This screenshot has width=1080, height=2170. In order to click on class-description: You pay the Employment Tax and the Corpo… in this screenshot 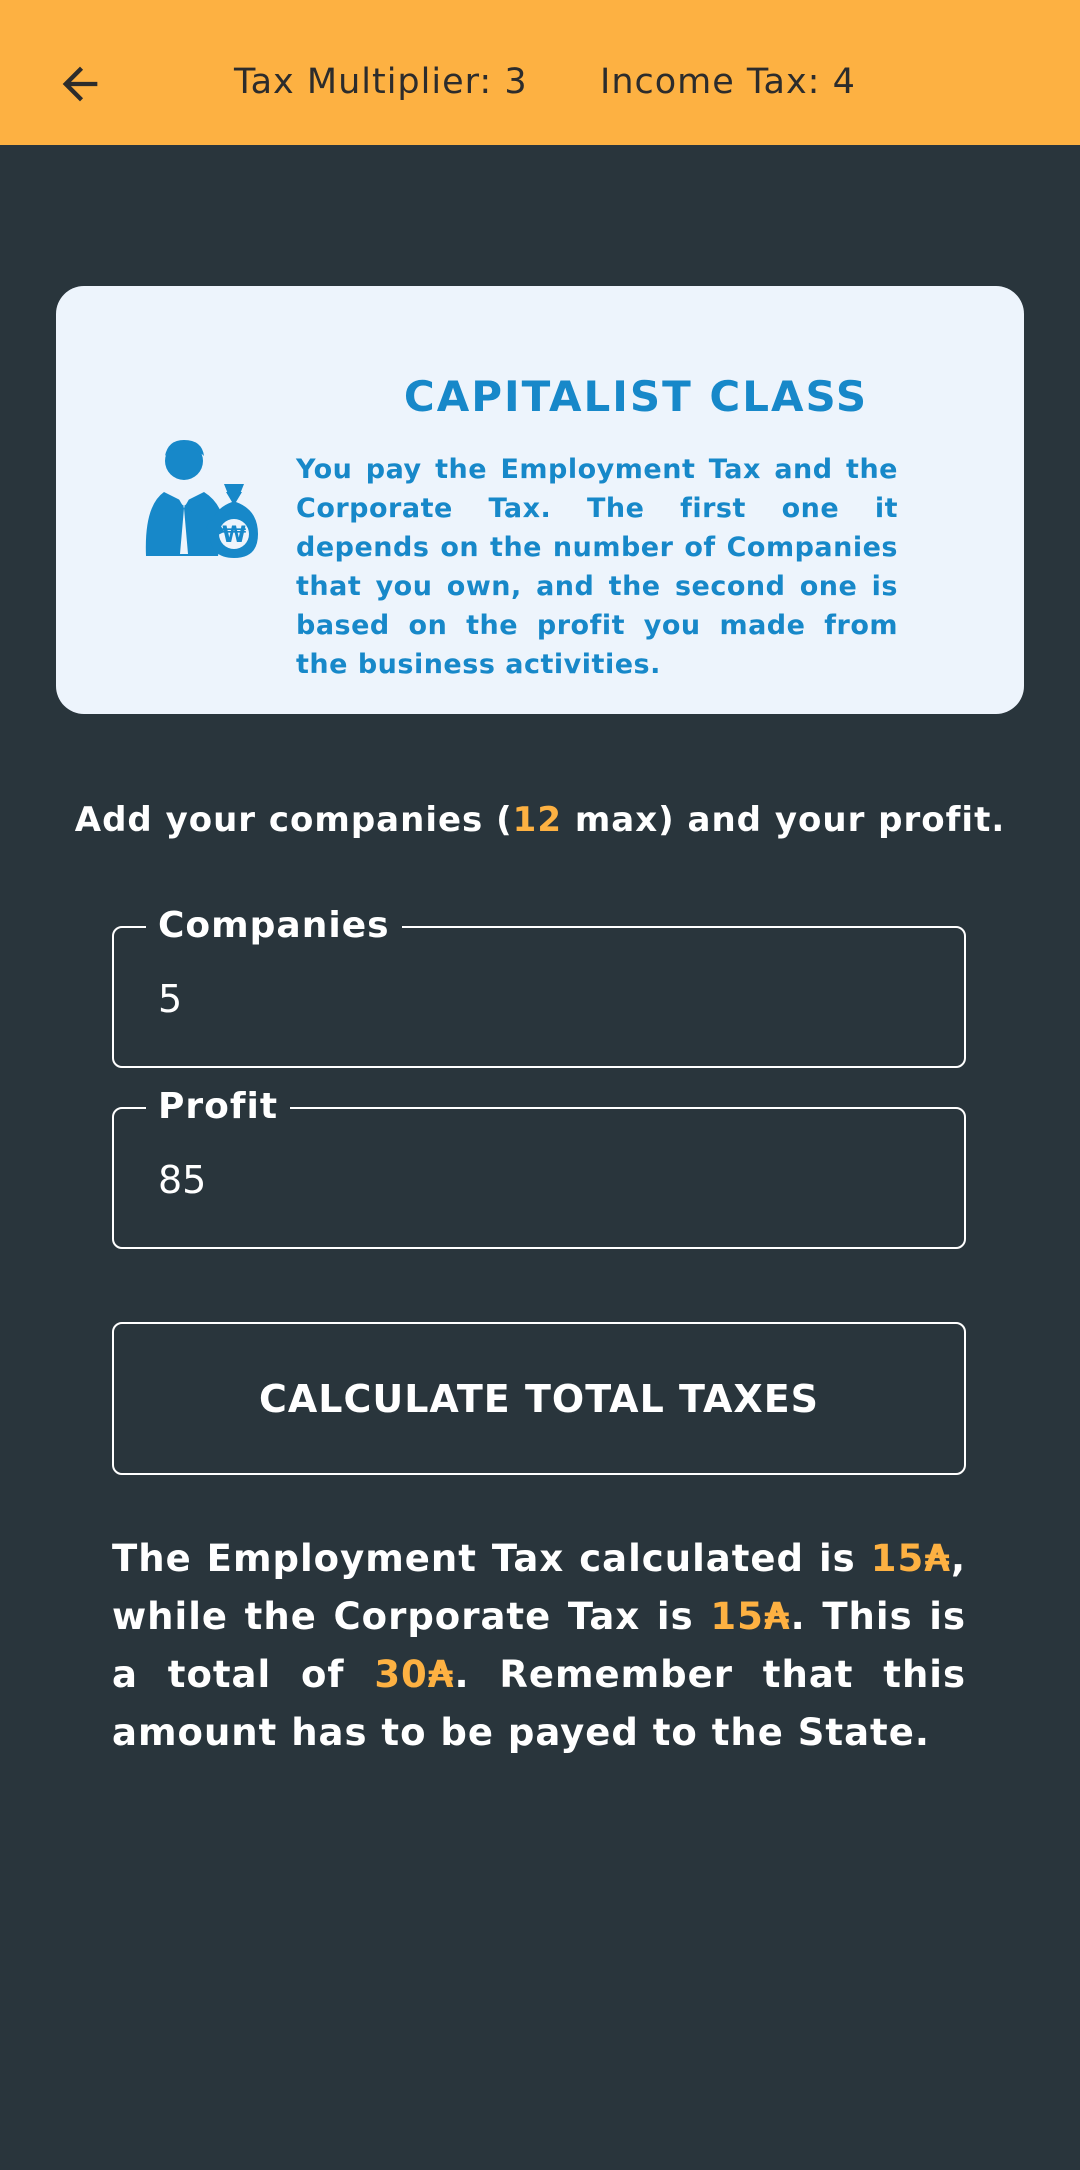, I will do `click(597, 567)`.